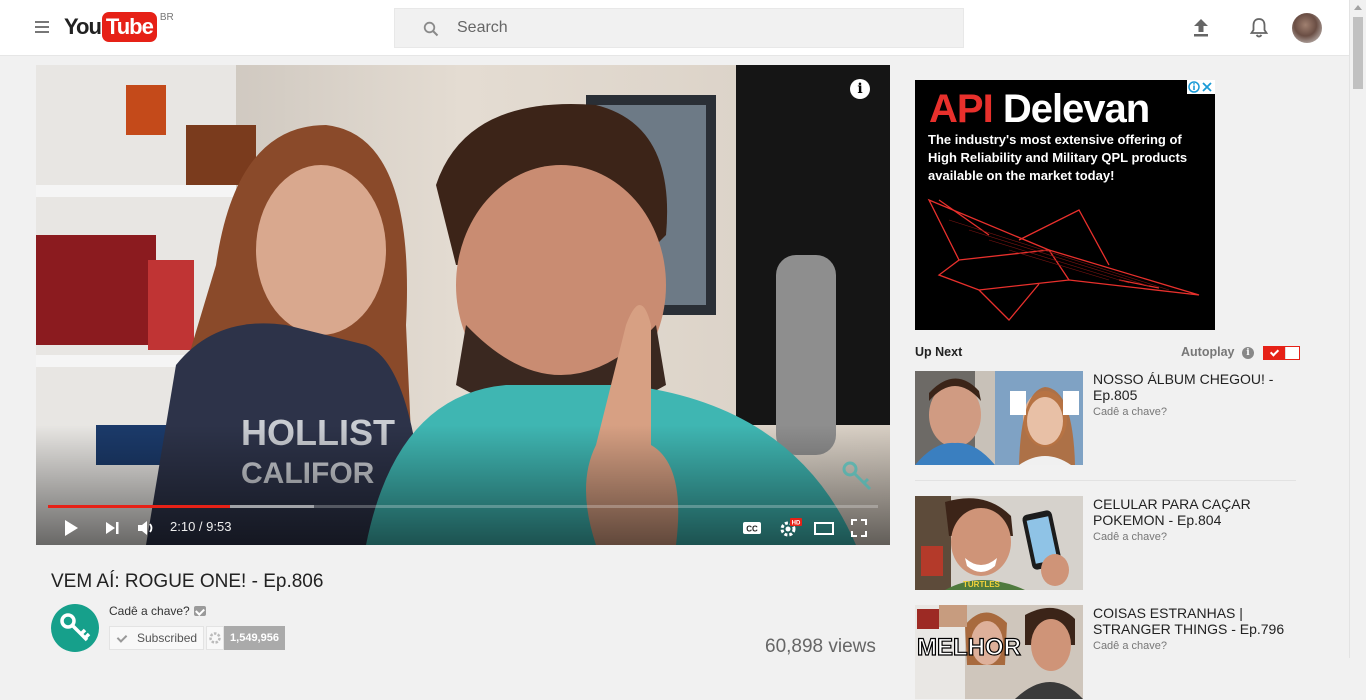 The image size is (1366, 700). Describe the element at coordinates (187, 581) in the screenshot. I see `video-title: VEM AÍ: ROGUE ONE! - Ep.806` at that location.